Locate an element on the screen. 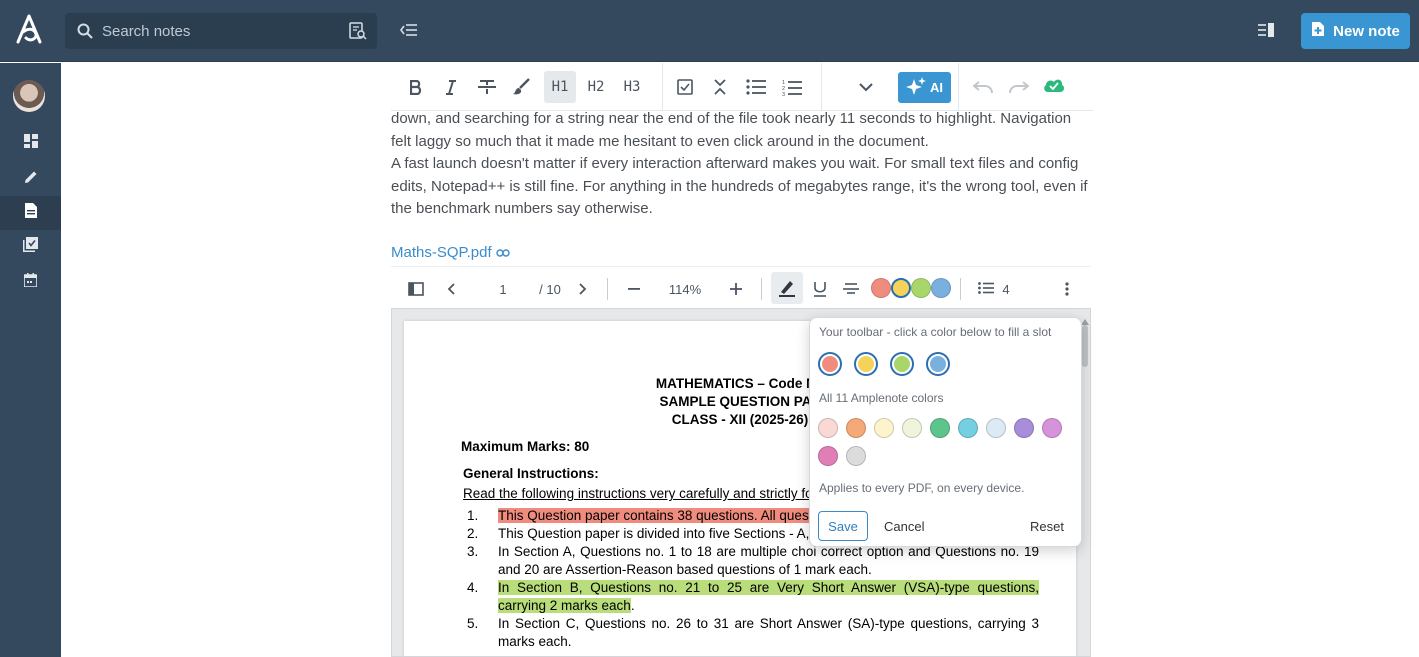  underline-icon is located at coordinates (820, 289).